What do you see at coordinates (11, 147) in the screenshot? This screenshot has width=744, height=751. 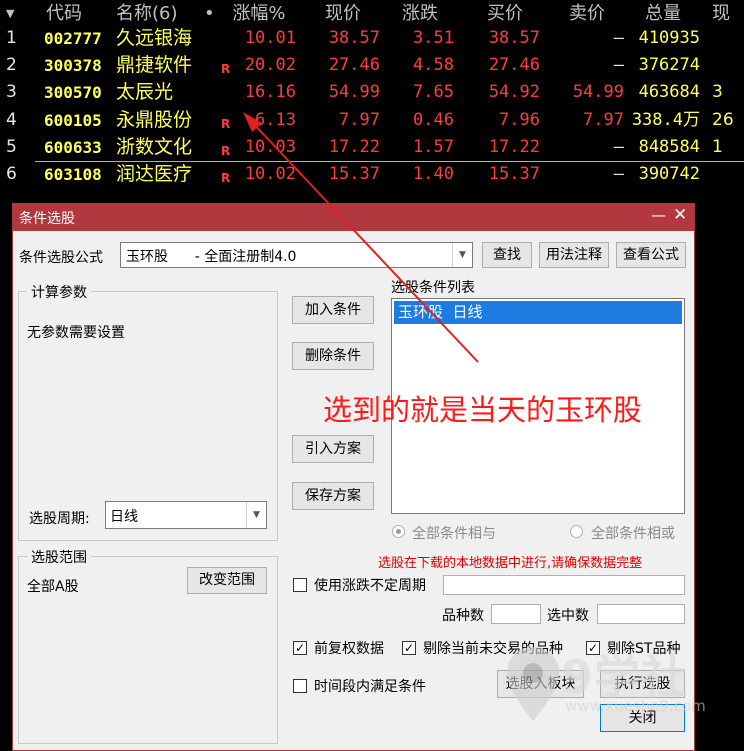 I see `row-index: 5` at bounding box center [11, 147].